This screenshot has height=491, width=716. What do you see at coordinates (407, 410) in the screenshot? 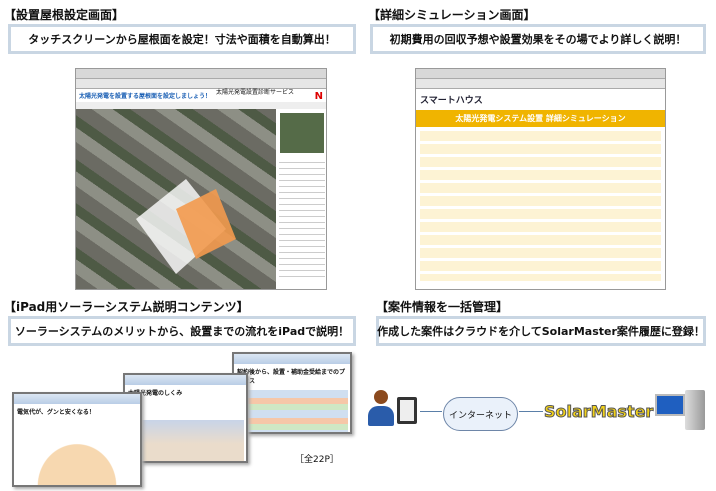
I see `ipad-icon` at bounding box center [407, 410].